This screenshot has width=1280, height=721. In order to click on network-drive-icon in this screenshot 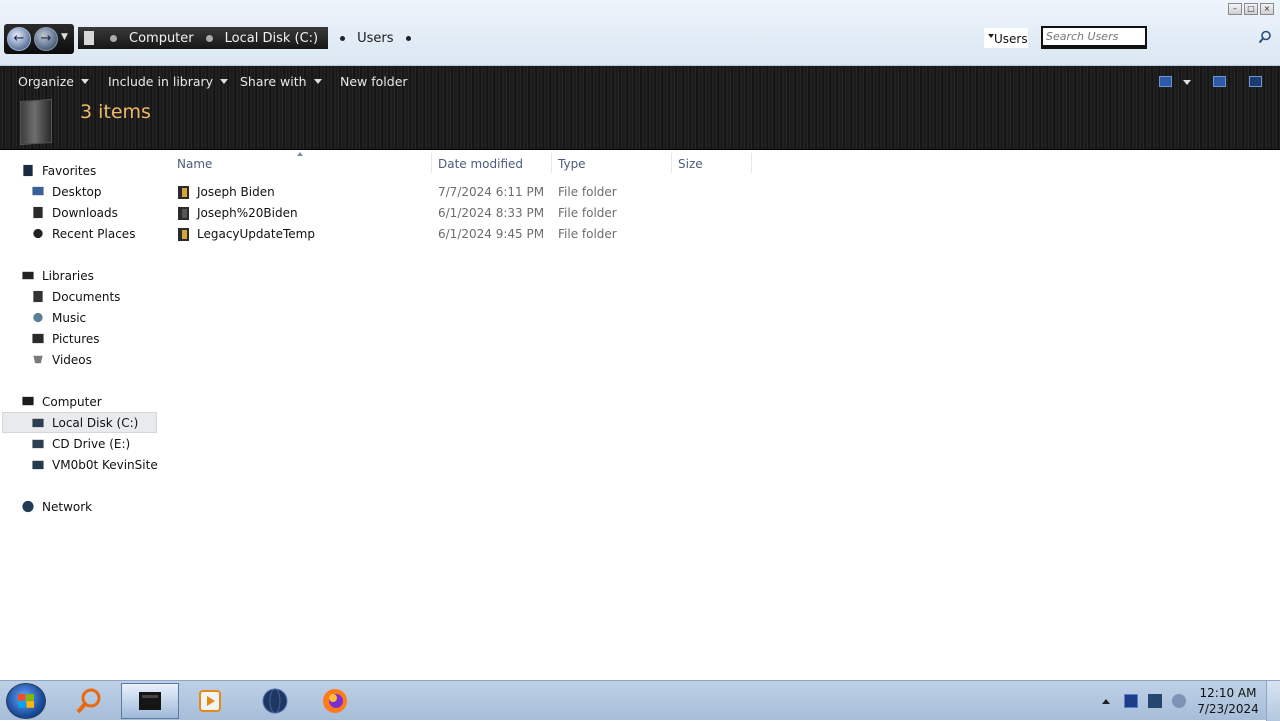, I will do `click(38, 465)`.